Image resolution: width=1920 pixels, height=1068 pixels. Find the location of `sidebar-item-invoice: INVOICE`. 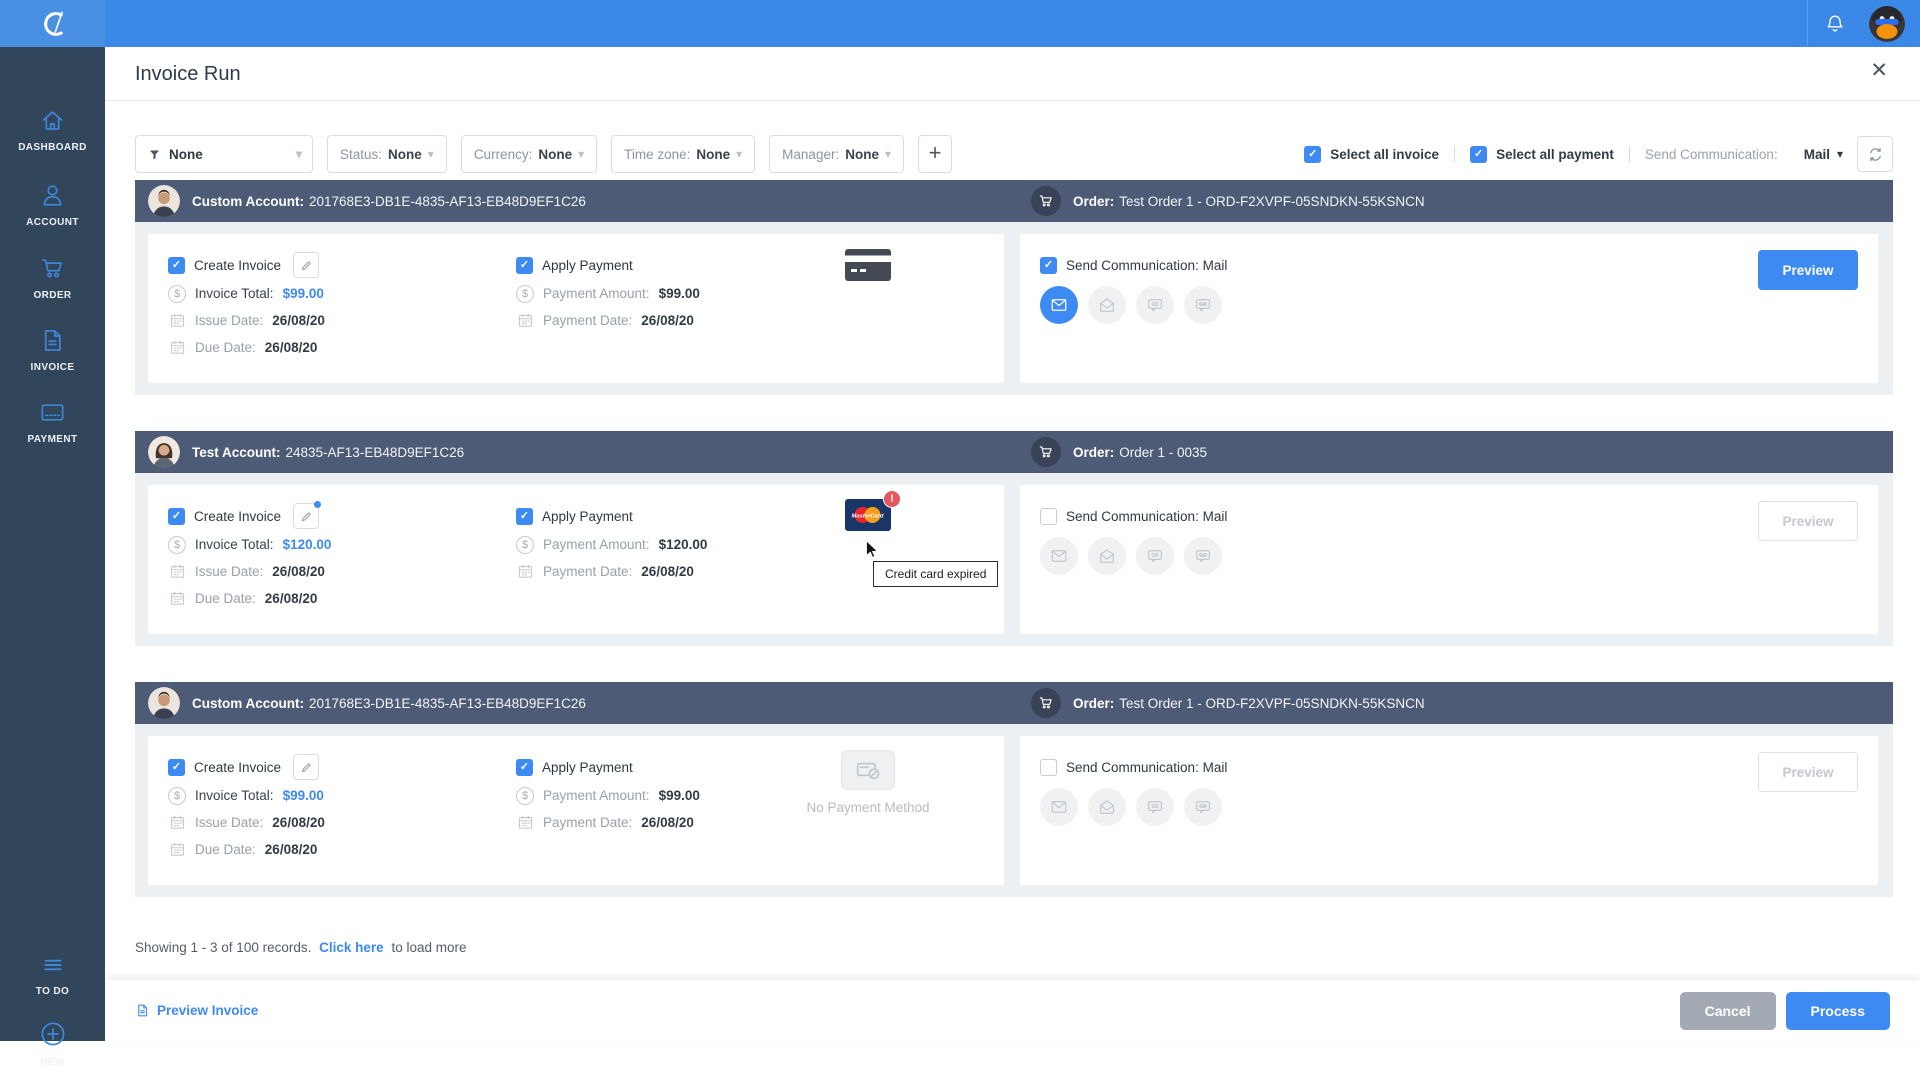

sidebar-item-invoice: INVOICE is located at coordinates (52, 350).